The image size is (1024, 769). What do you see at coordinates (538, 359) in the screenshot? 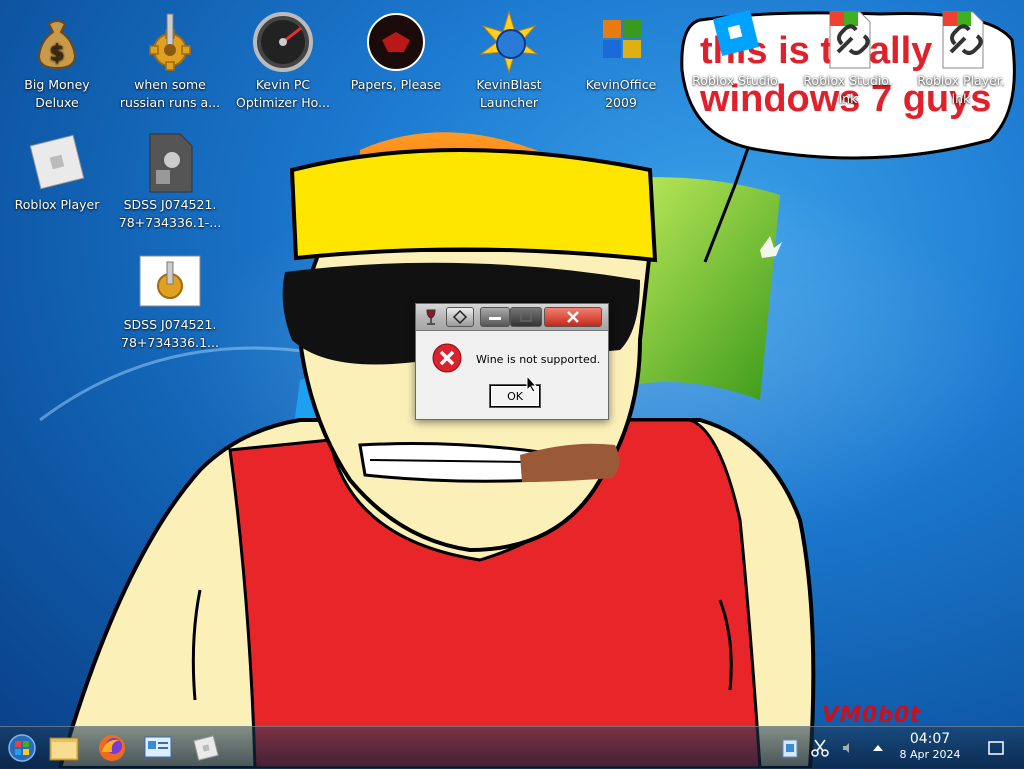
I see `dialog-message: Wine is not supported.` at bounding box center [538, 359].